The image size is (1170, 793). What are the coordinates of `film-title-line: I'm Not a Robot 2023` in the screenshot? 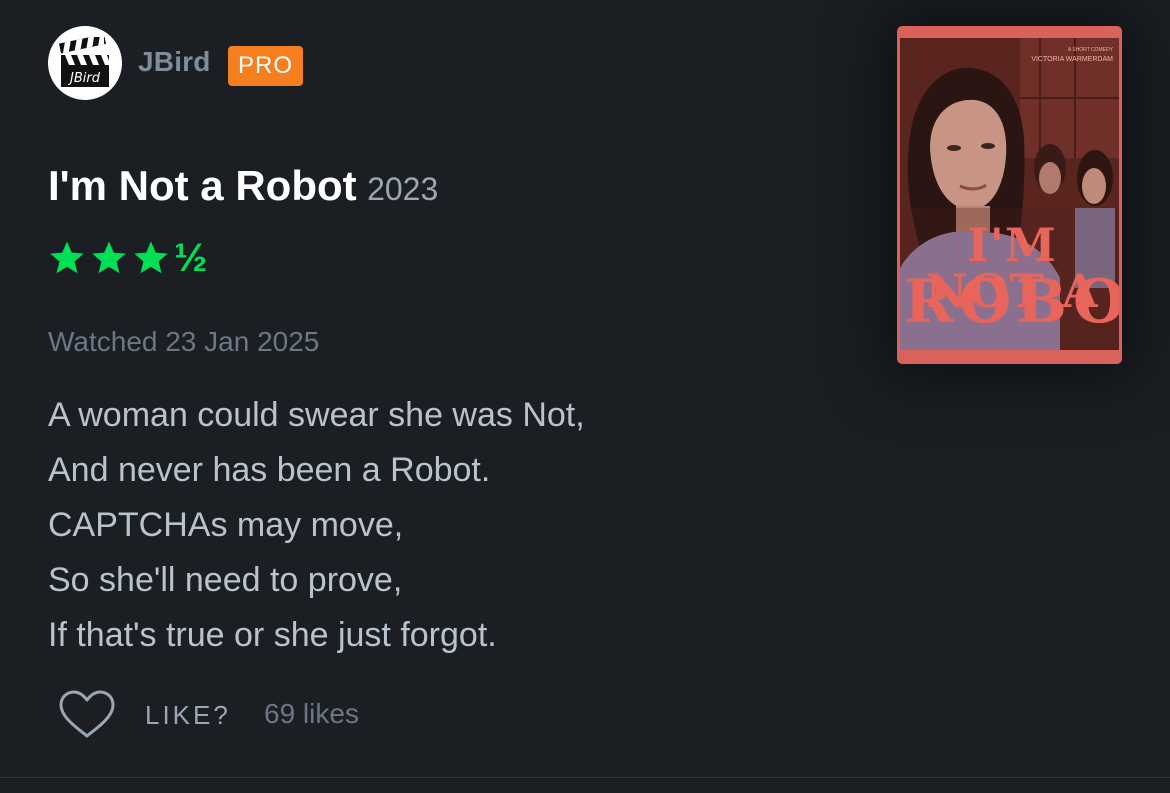 It's located at (243, 186).